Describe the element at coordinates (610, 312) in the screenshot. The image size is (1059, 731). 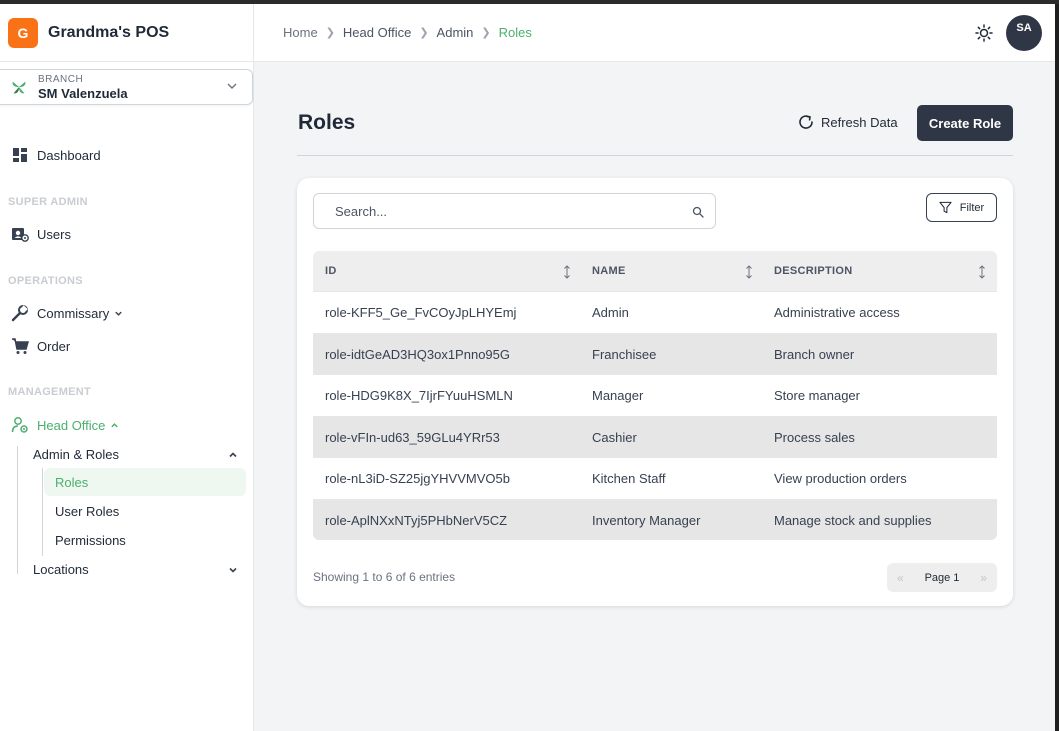
I see `cell-name: Admin` at that location.